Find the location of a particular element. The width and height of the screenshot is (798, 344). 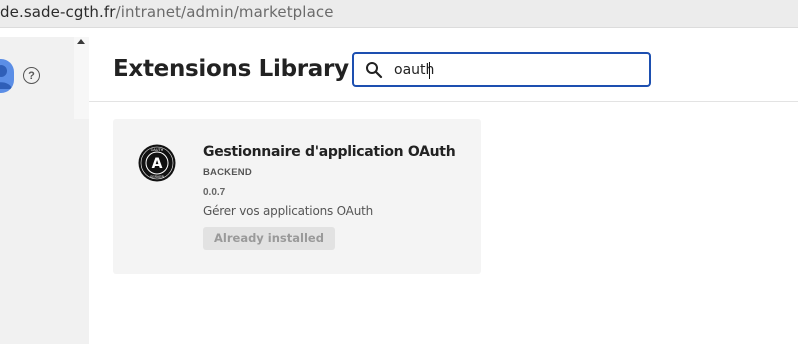

oauth-logo-bottom-text: SERVER is located at coordinates (157, 177).